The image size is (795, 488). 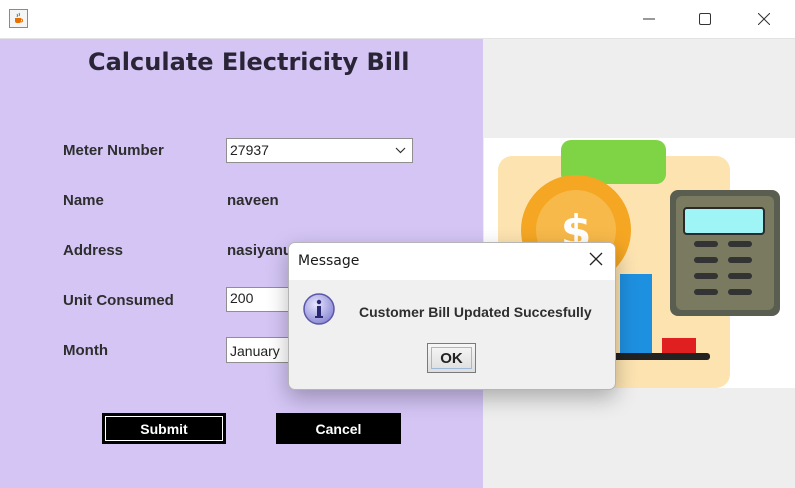 What do you see at coordinates (164, 428) in the screenshot?
I see `submit-button: Submit` at bounding box center [164, 428].